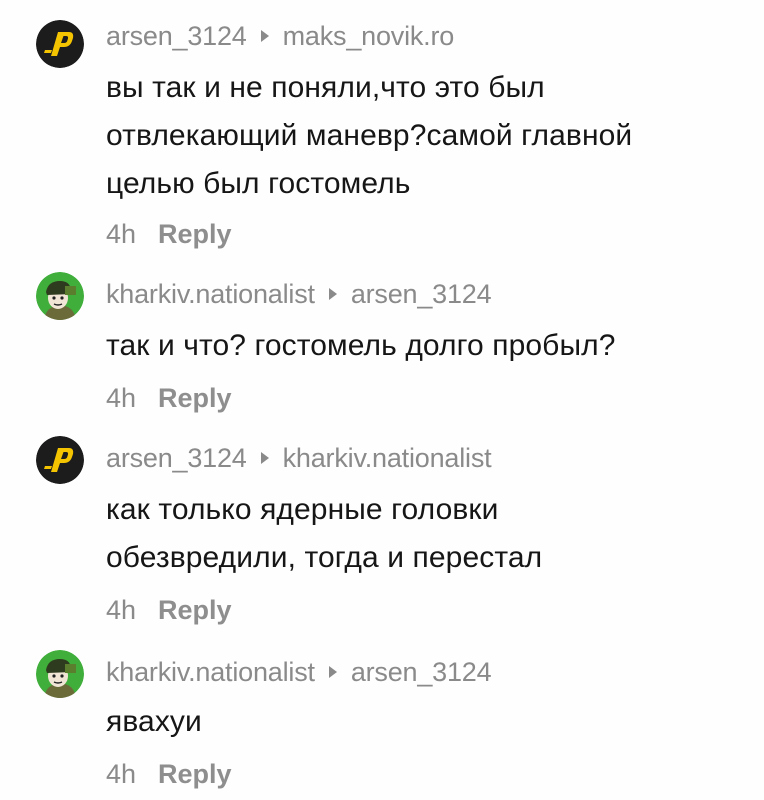 The width and height of the screenshot is (764, 800). I want to click on comment-text-line: отвлекающий маневр?самой главной, so click(369, 135).